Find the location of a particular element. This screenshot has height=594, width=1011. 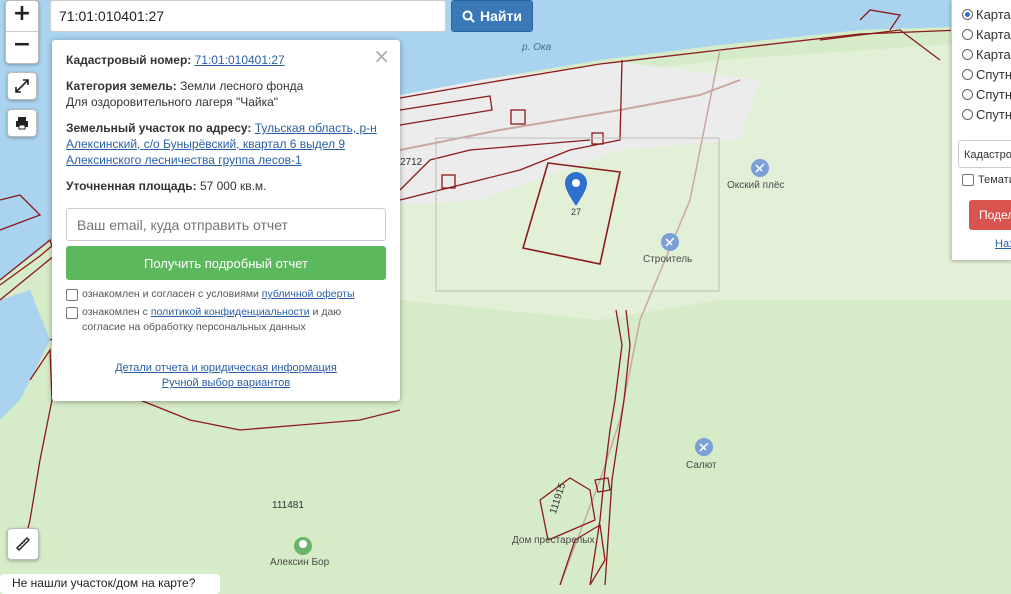

layer-radio-1: Карта is located at coordinates (986, 14).